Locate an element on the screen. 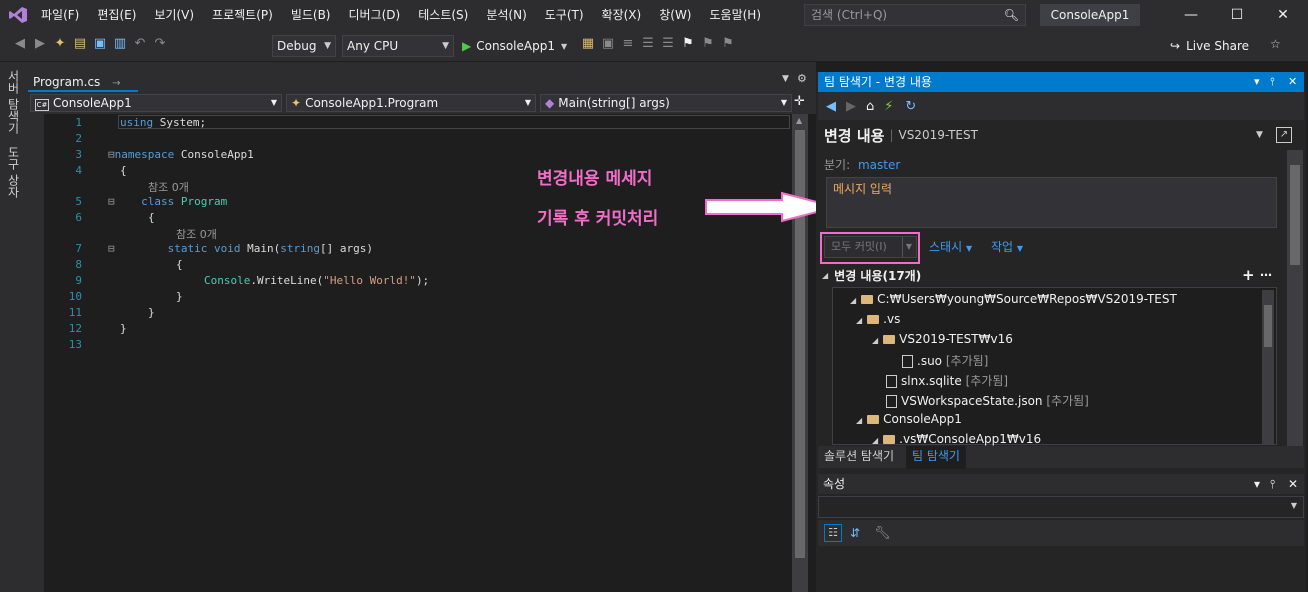 The width and height of the screenshot is (1308, 592). tab-solution-explorer: 솔루션 탐색기 is located at coordinates (859, 457).